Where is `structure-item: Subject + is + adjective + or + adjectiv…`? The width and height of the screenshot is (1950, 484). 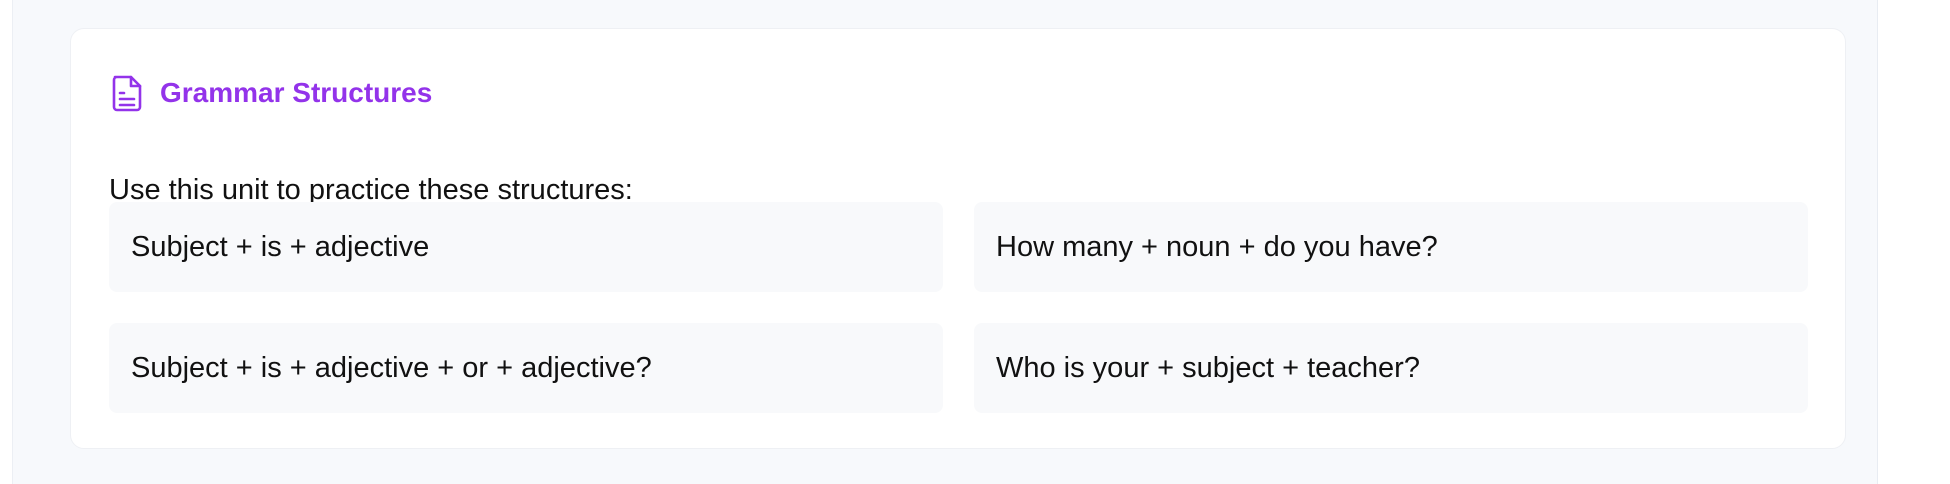 structure-item: Subject + is + adjective + or + adjectiv… is located at coordinates (526, 368).